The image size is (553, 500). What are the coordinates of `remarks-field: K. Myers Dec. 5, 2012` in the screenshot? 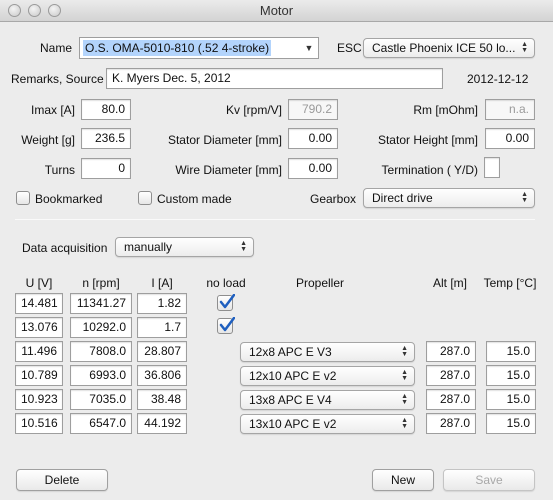 It's located at (274, 78).